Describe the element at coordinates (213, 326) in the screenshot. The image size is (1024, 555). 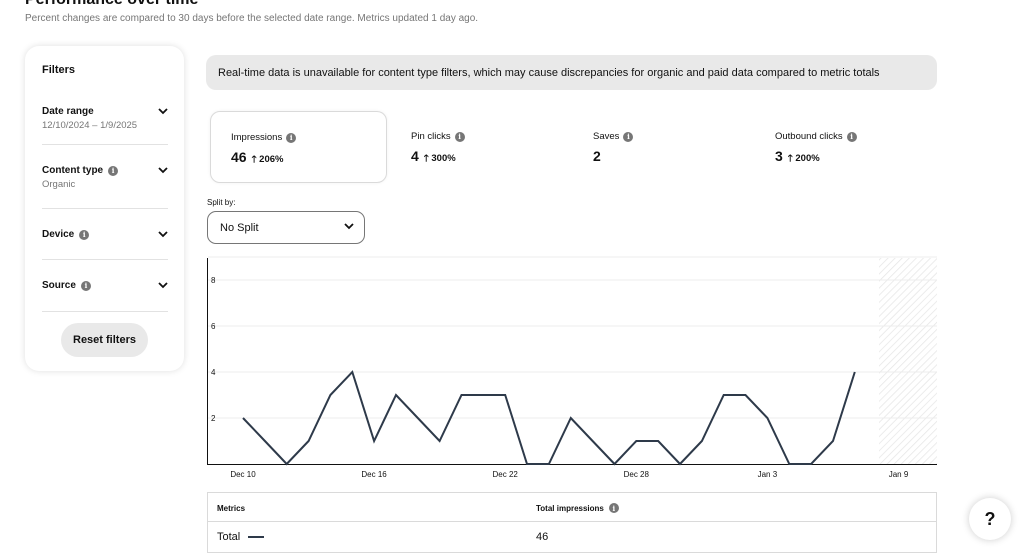
I see `y-tick-label: 6` at that location.